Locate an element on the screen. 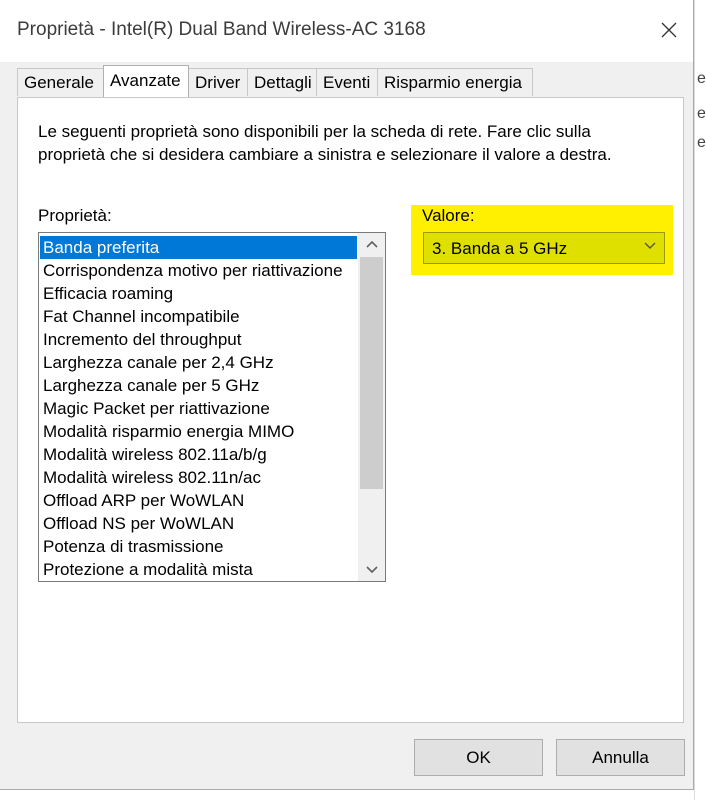 The width and height of the screenshot is (706, 800). list-item: Larghezza canale per 5 GHz is located at coordinates (198, 385).